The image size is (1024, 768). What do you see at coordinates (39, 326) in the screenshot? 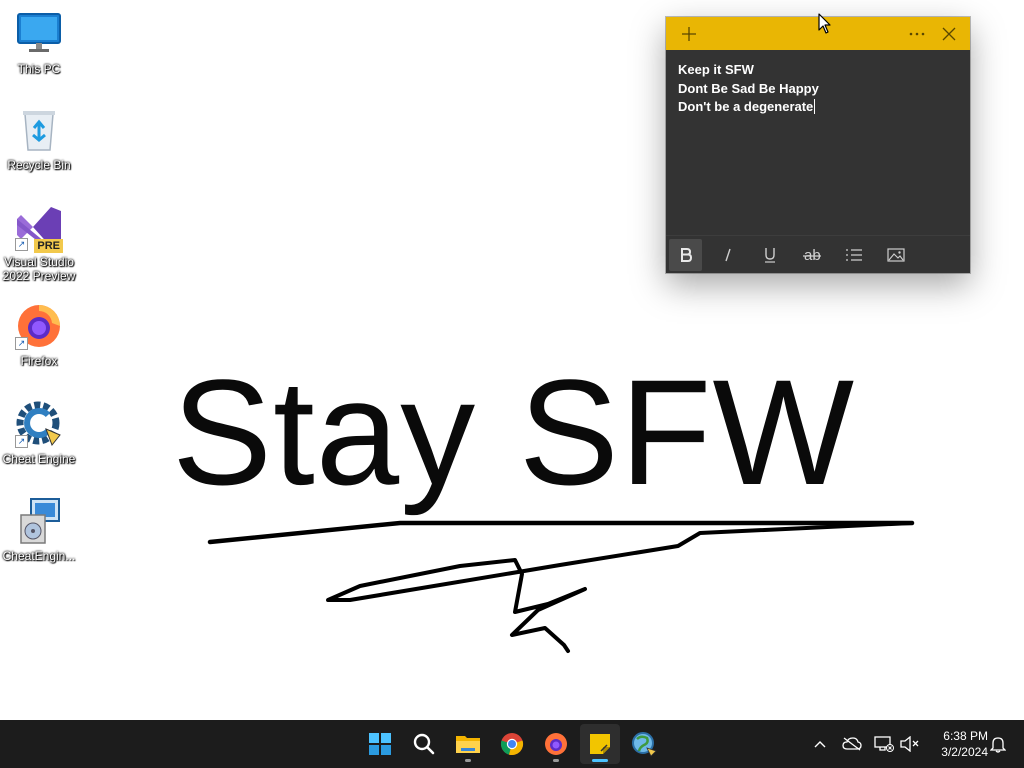
I see `firefox-icon: ↗` at bounding box center [39, 326].